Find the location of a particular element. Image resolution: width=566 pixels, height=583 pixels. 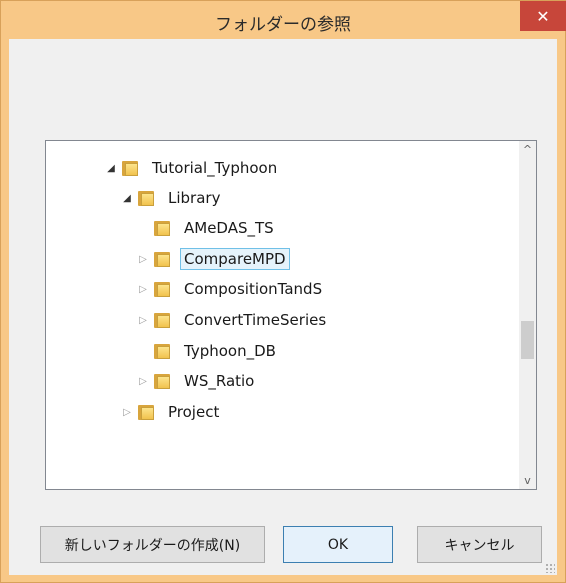

tree-item-library: ◢ Library is located at coordinates (172, 198).